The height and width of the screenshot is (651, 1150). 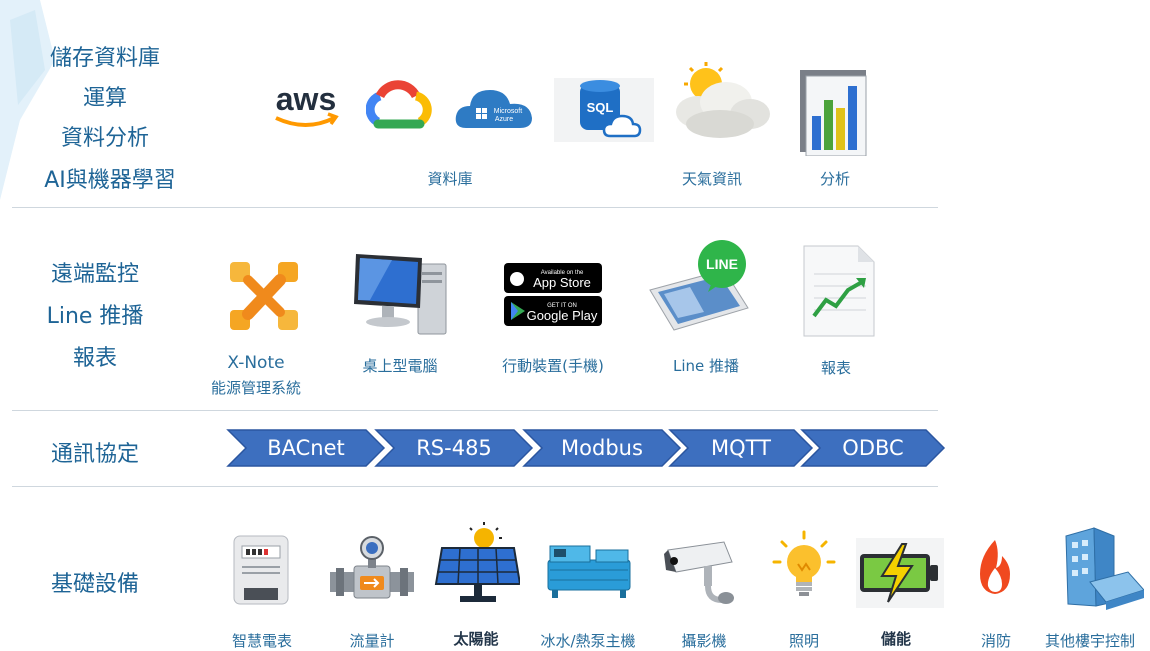 I want to click on sql-database-icon: SQL, so click(x=604, y=110).